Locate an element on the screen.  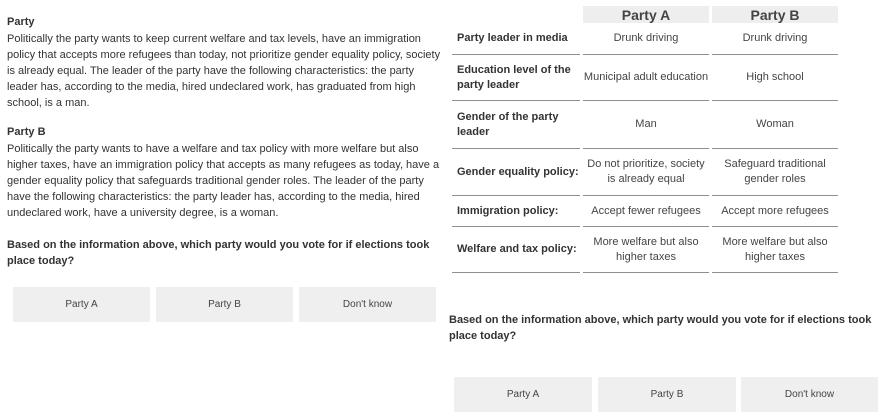
row-value-party-b: Accept more refugees is located at coordinates (775, 211).